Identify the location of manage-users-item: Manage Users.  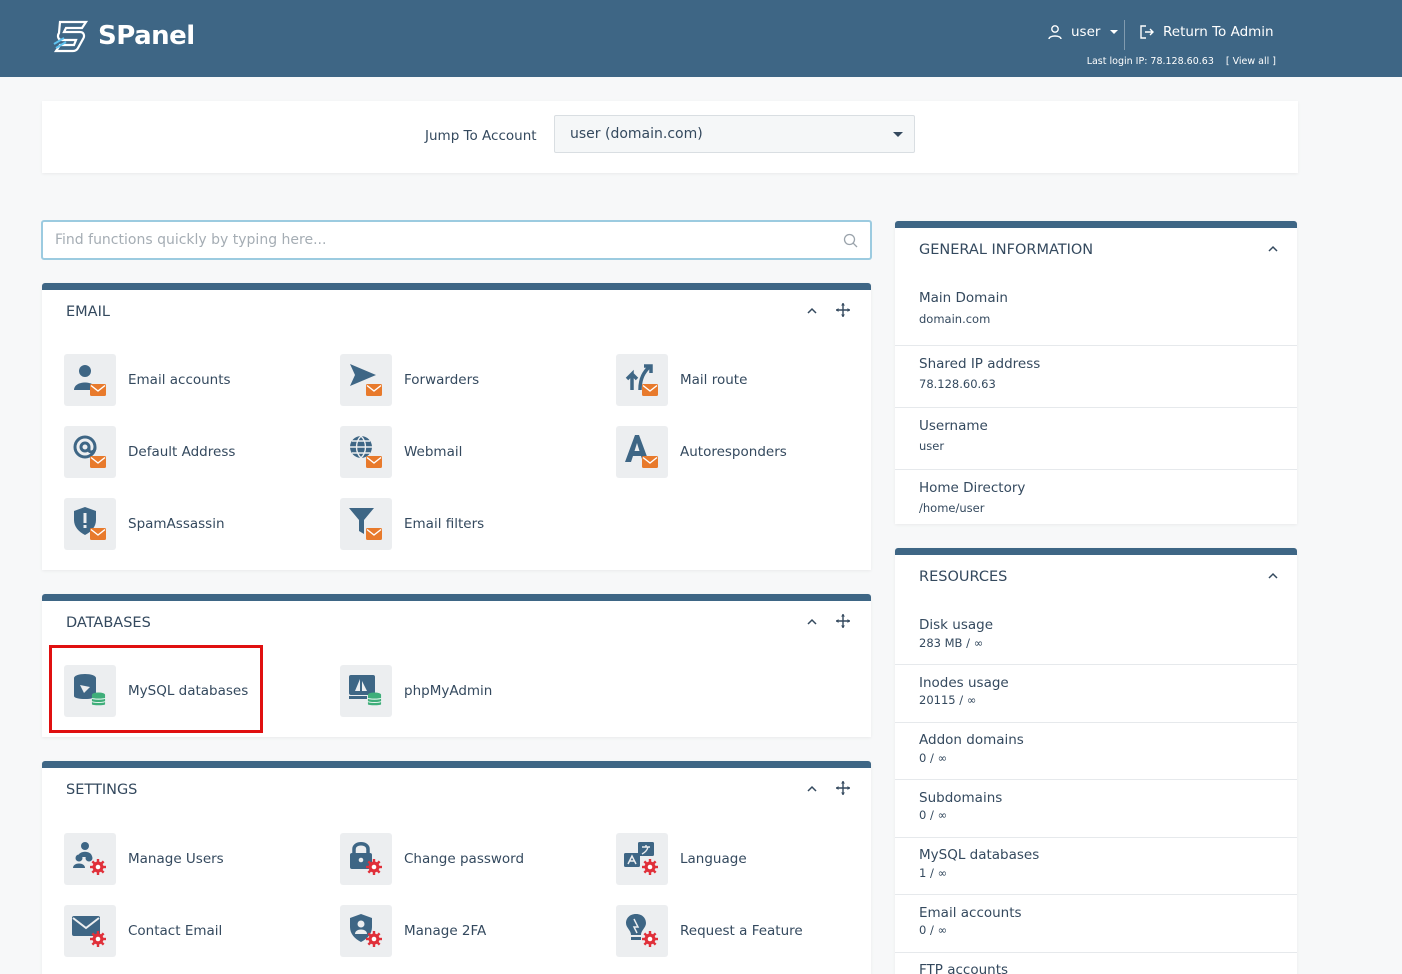
(144, 859).